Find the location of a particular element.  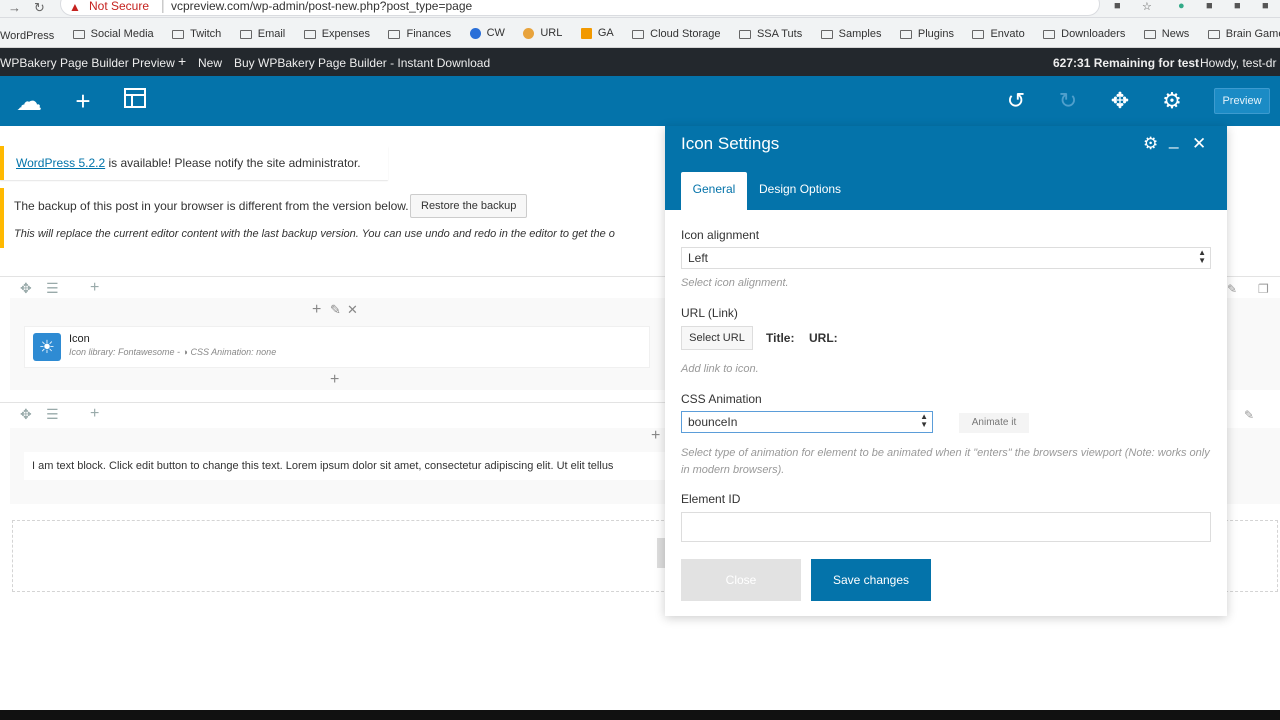

bookmark-folder: Brain Games is located at coordinates (1243, 33).